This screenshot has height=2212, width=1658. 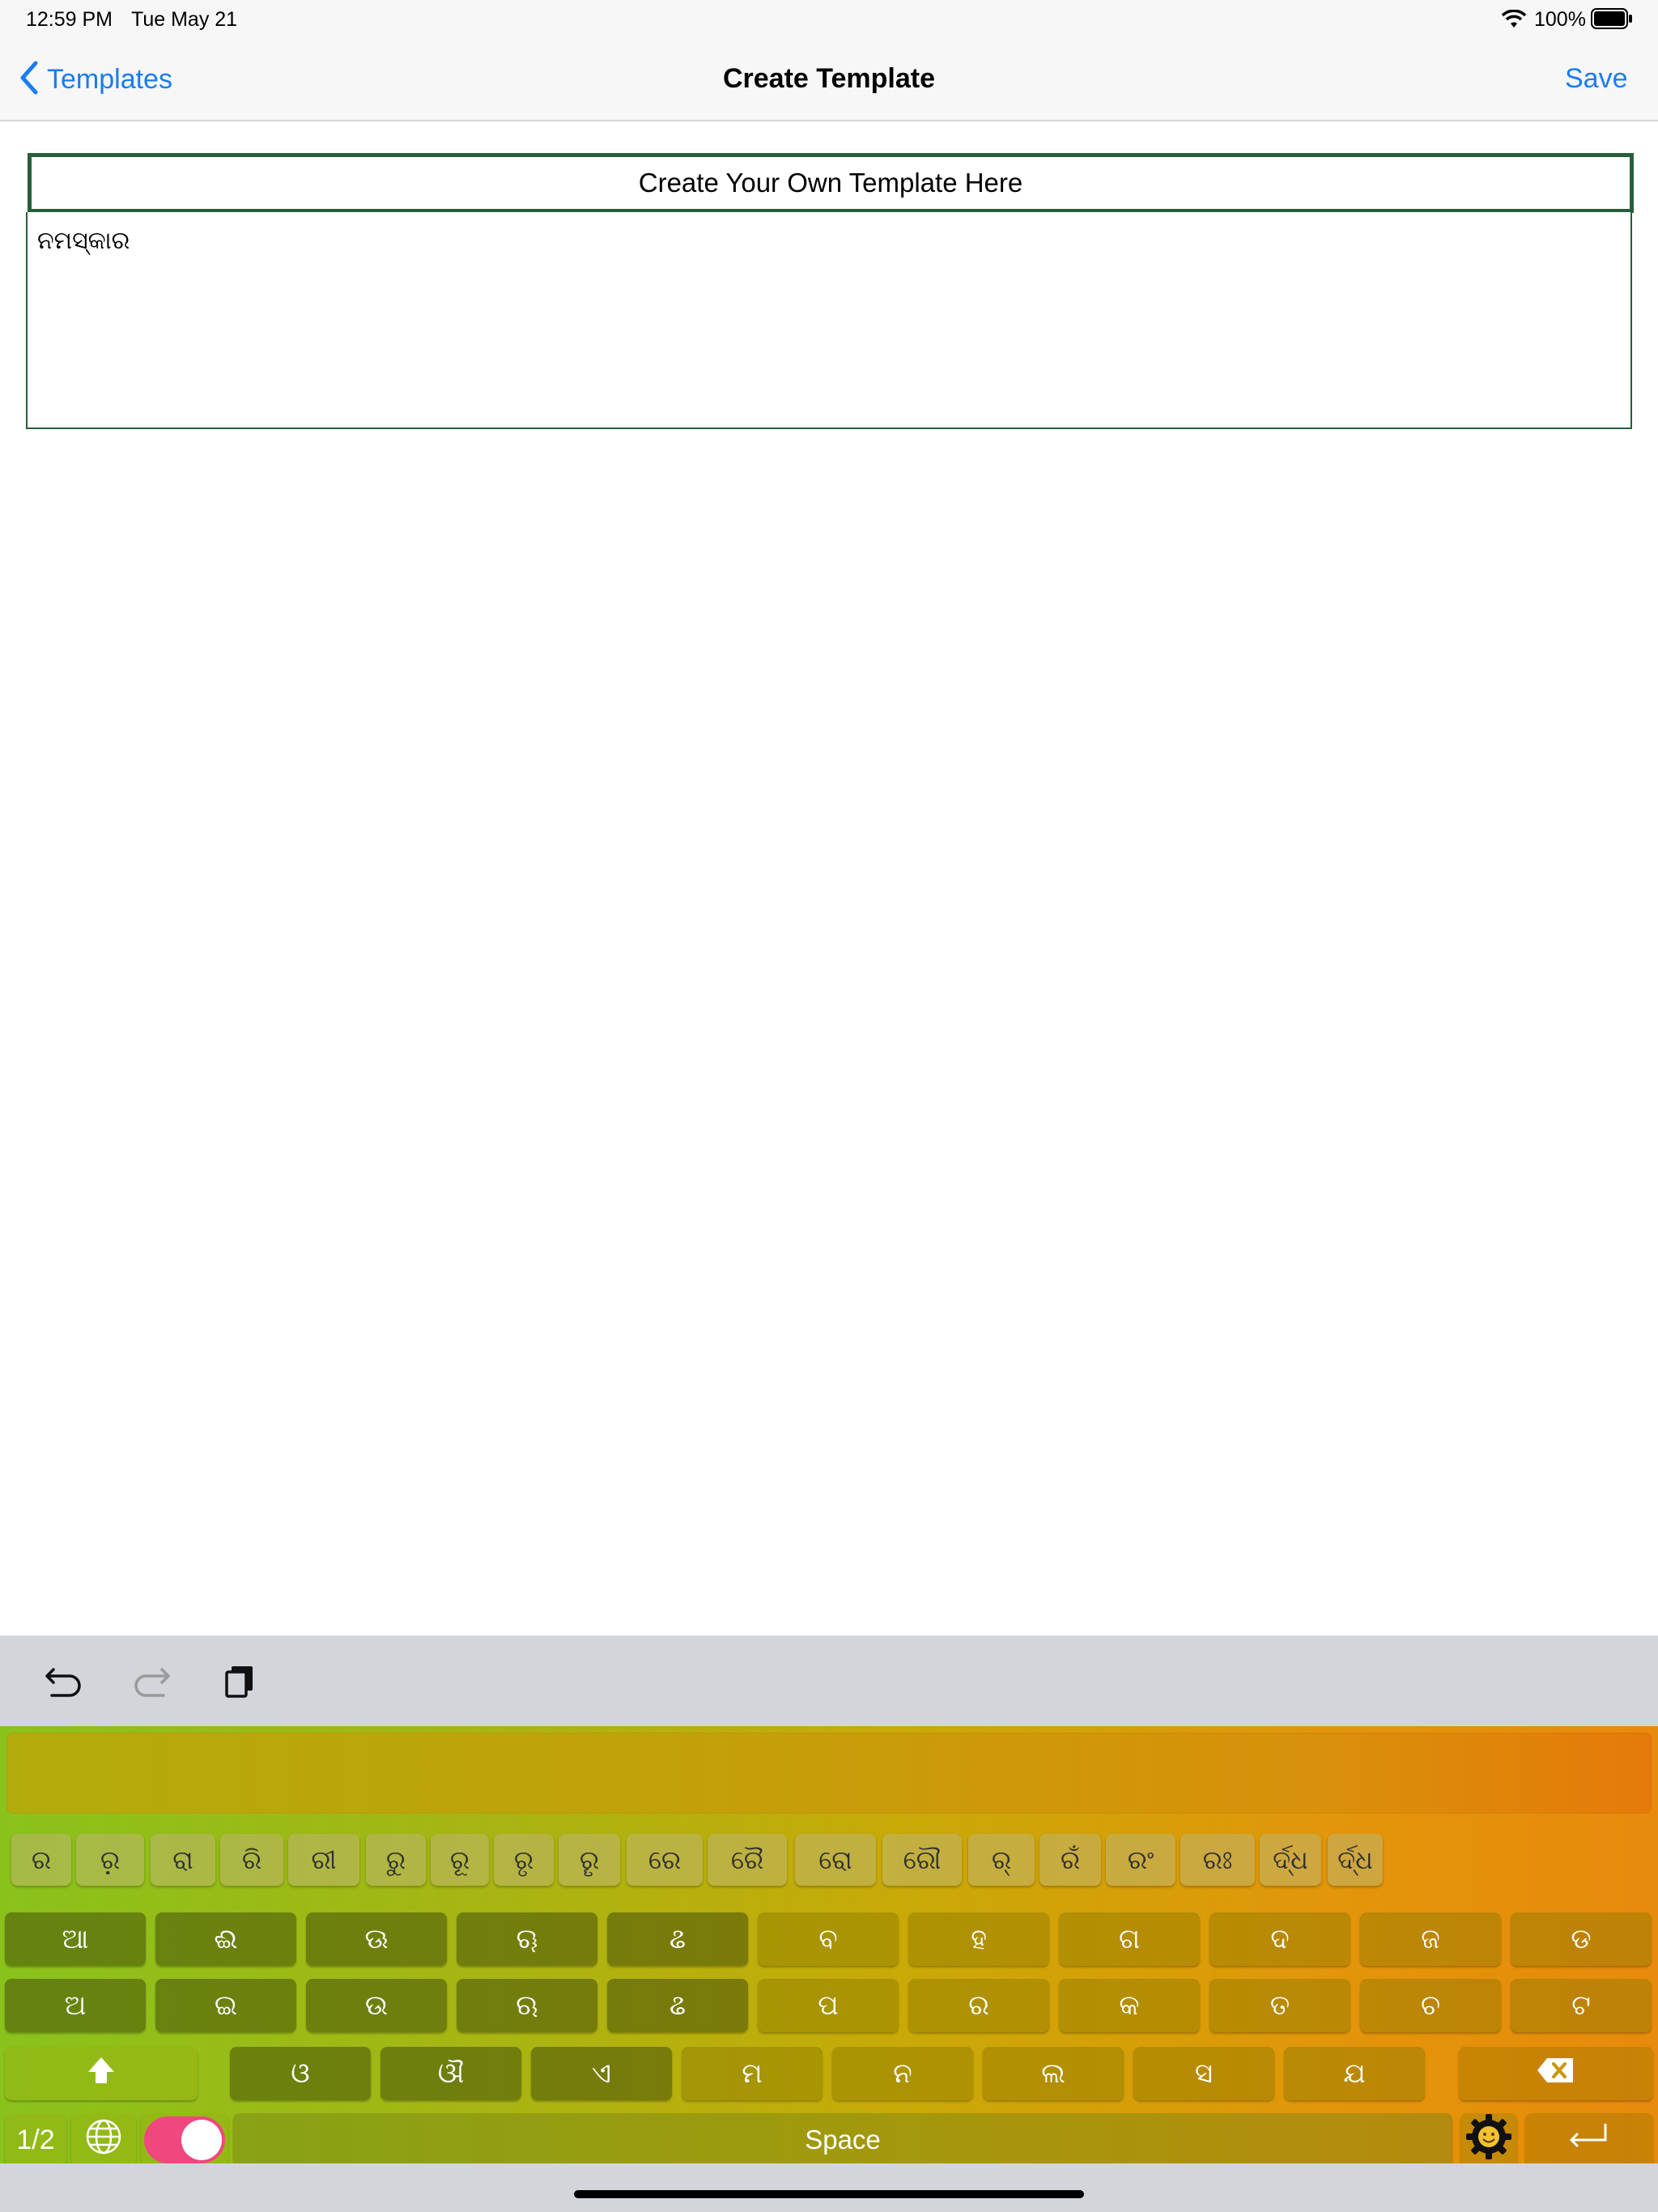 I want to click on backspace-icon, so click(x=1556, y=2074).